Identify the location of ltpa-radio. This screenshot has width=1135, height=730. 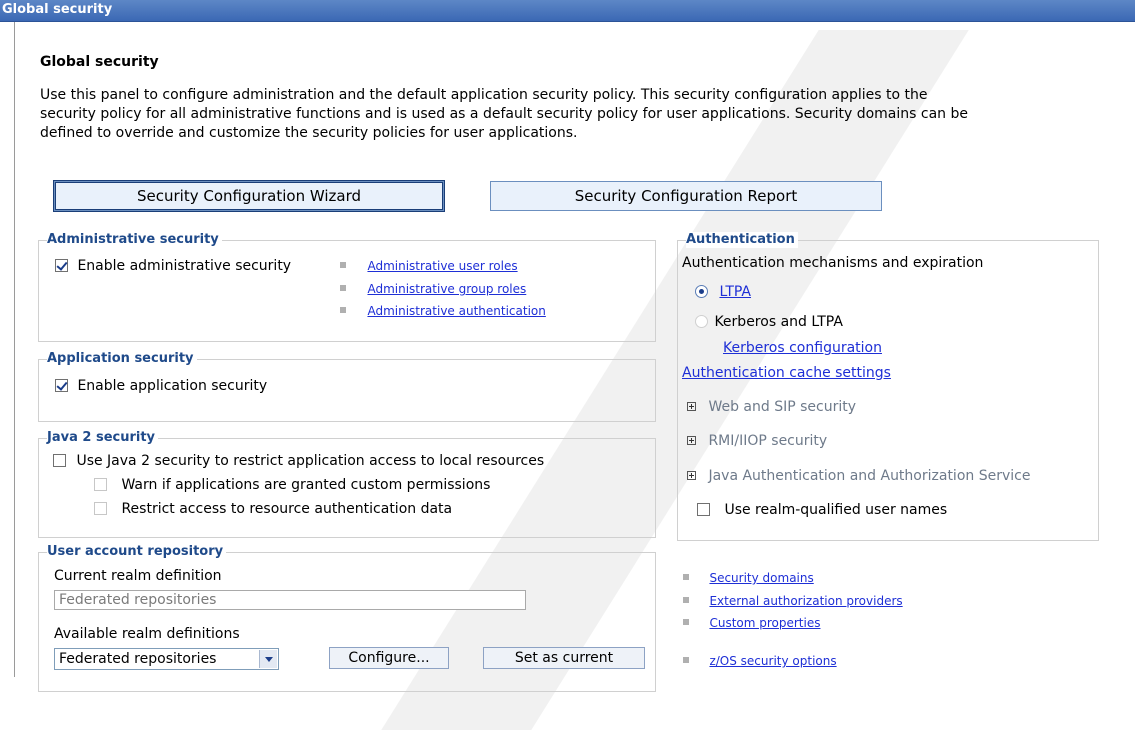
(701, 291).